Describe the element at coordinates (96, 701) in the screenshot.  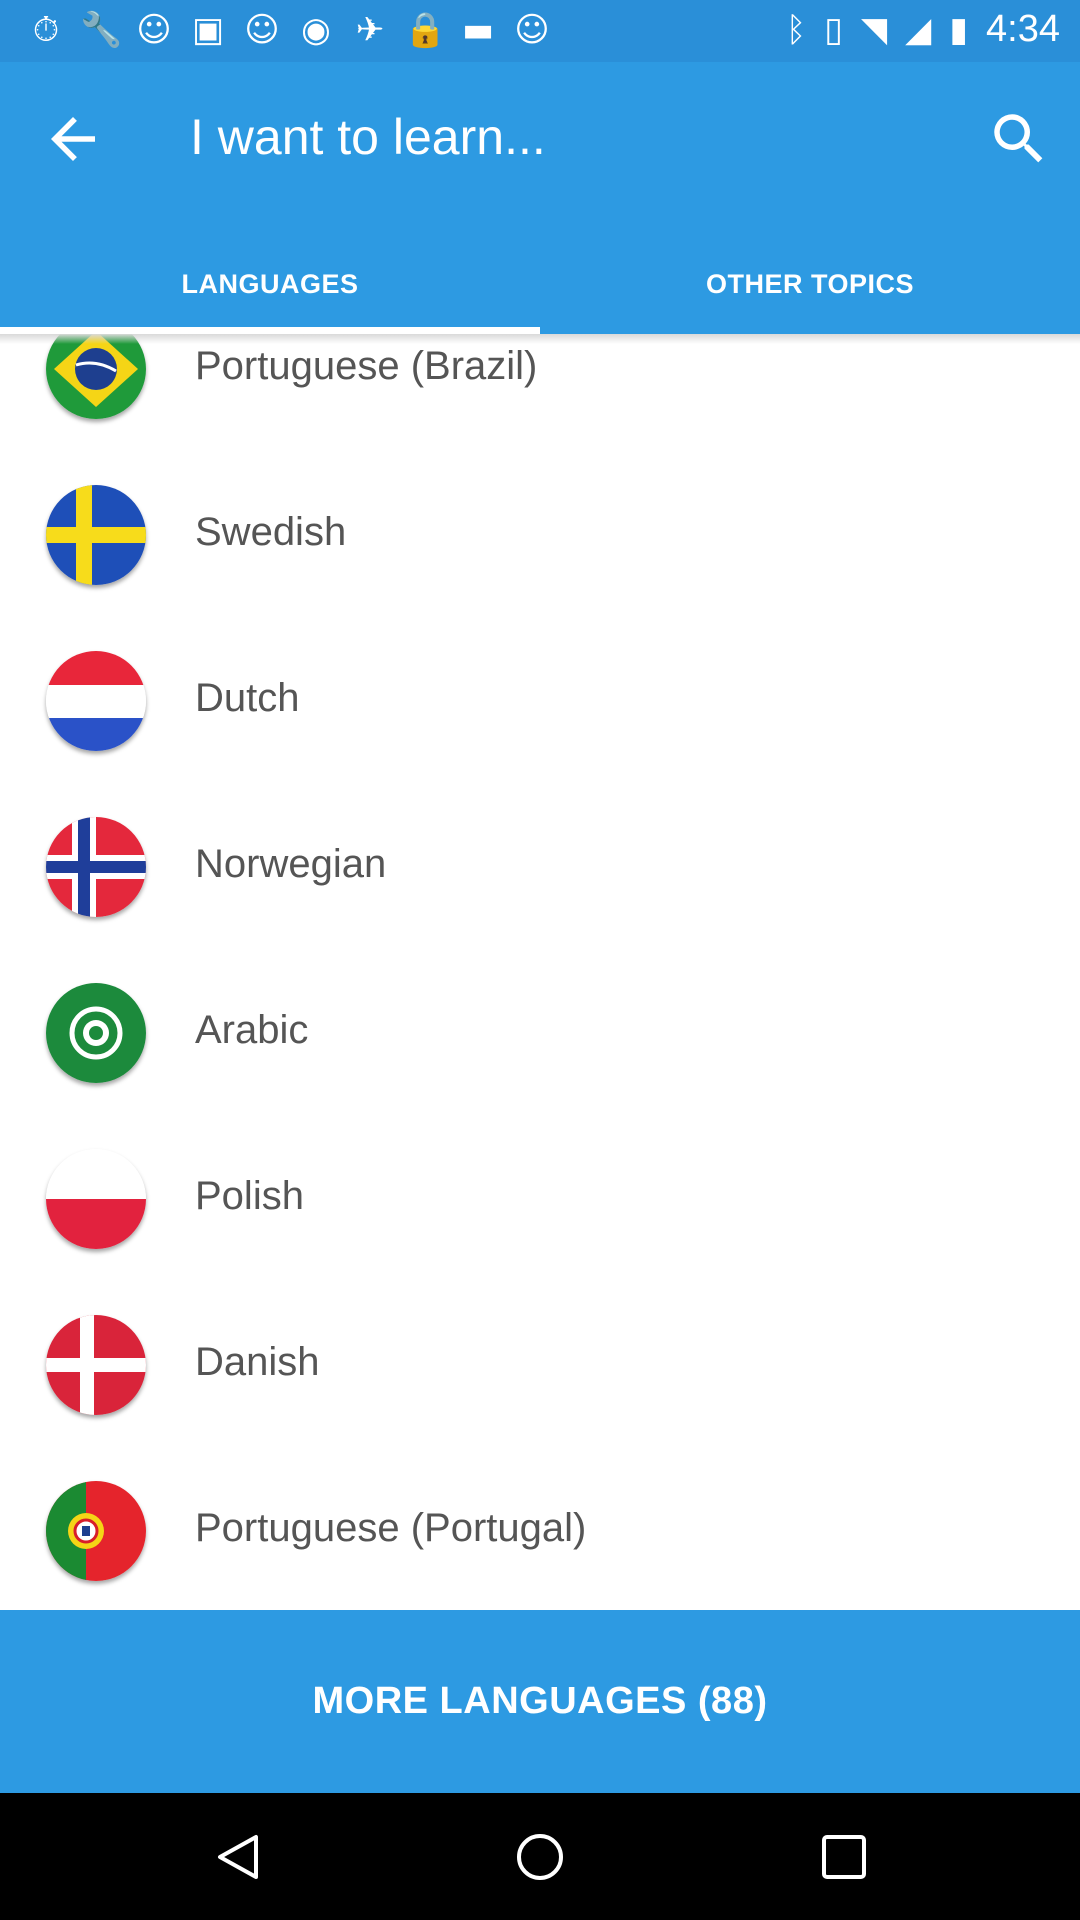
I see `netherlands-flag-icon` at that location.